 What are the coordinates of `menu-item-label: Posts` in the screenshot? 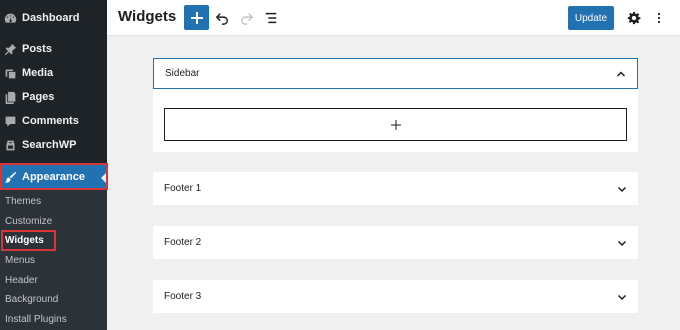 It's located at (37, 49).